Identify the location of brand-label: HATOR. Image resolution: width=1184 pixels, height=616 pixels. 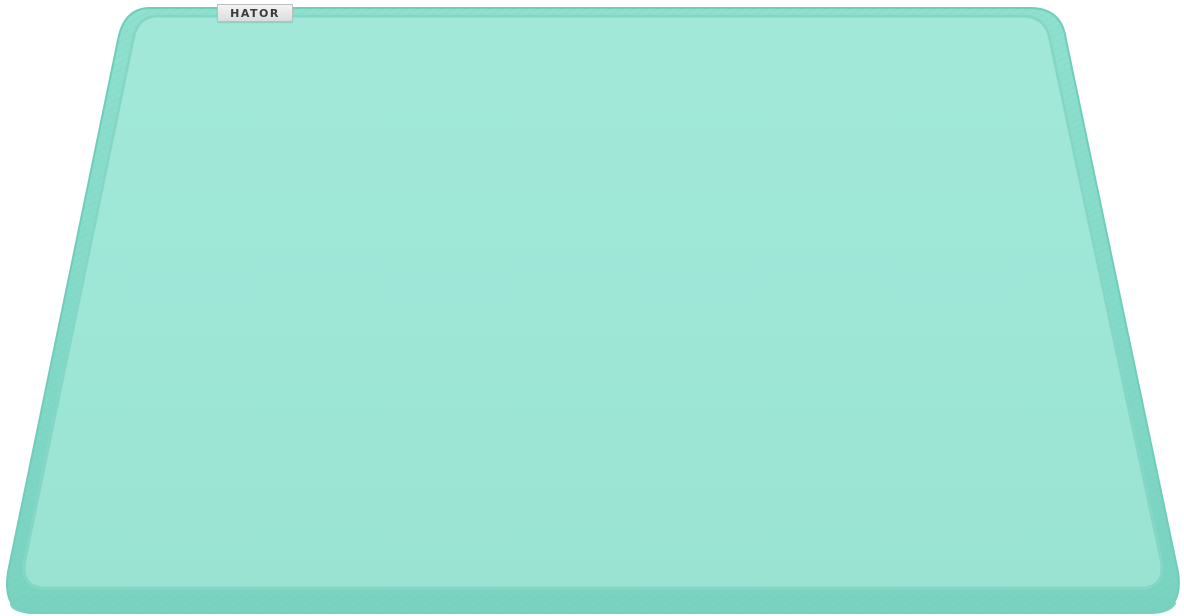
(255, 13).